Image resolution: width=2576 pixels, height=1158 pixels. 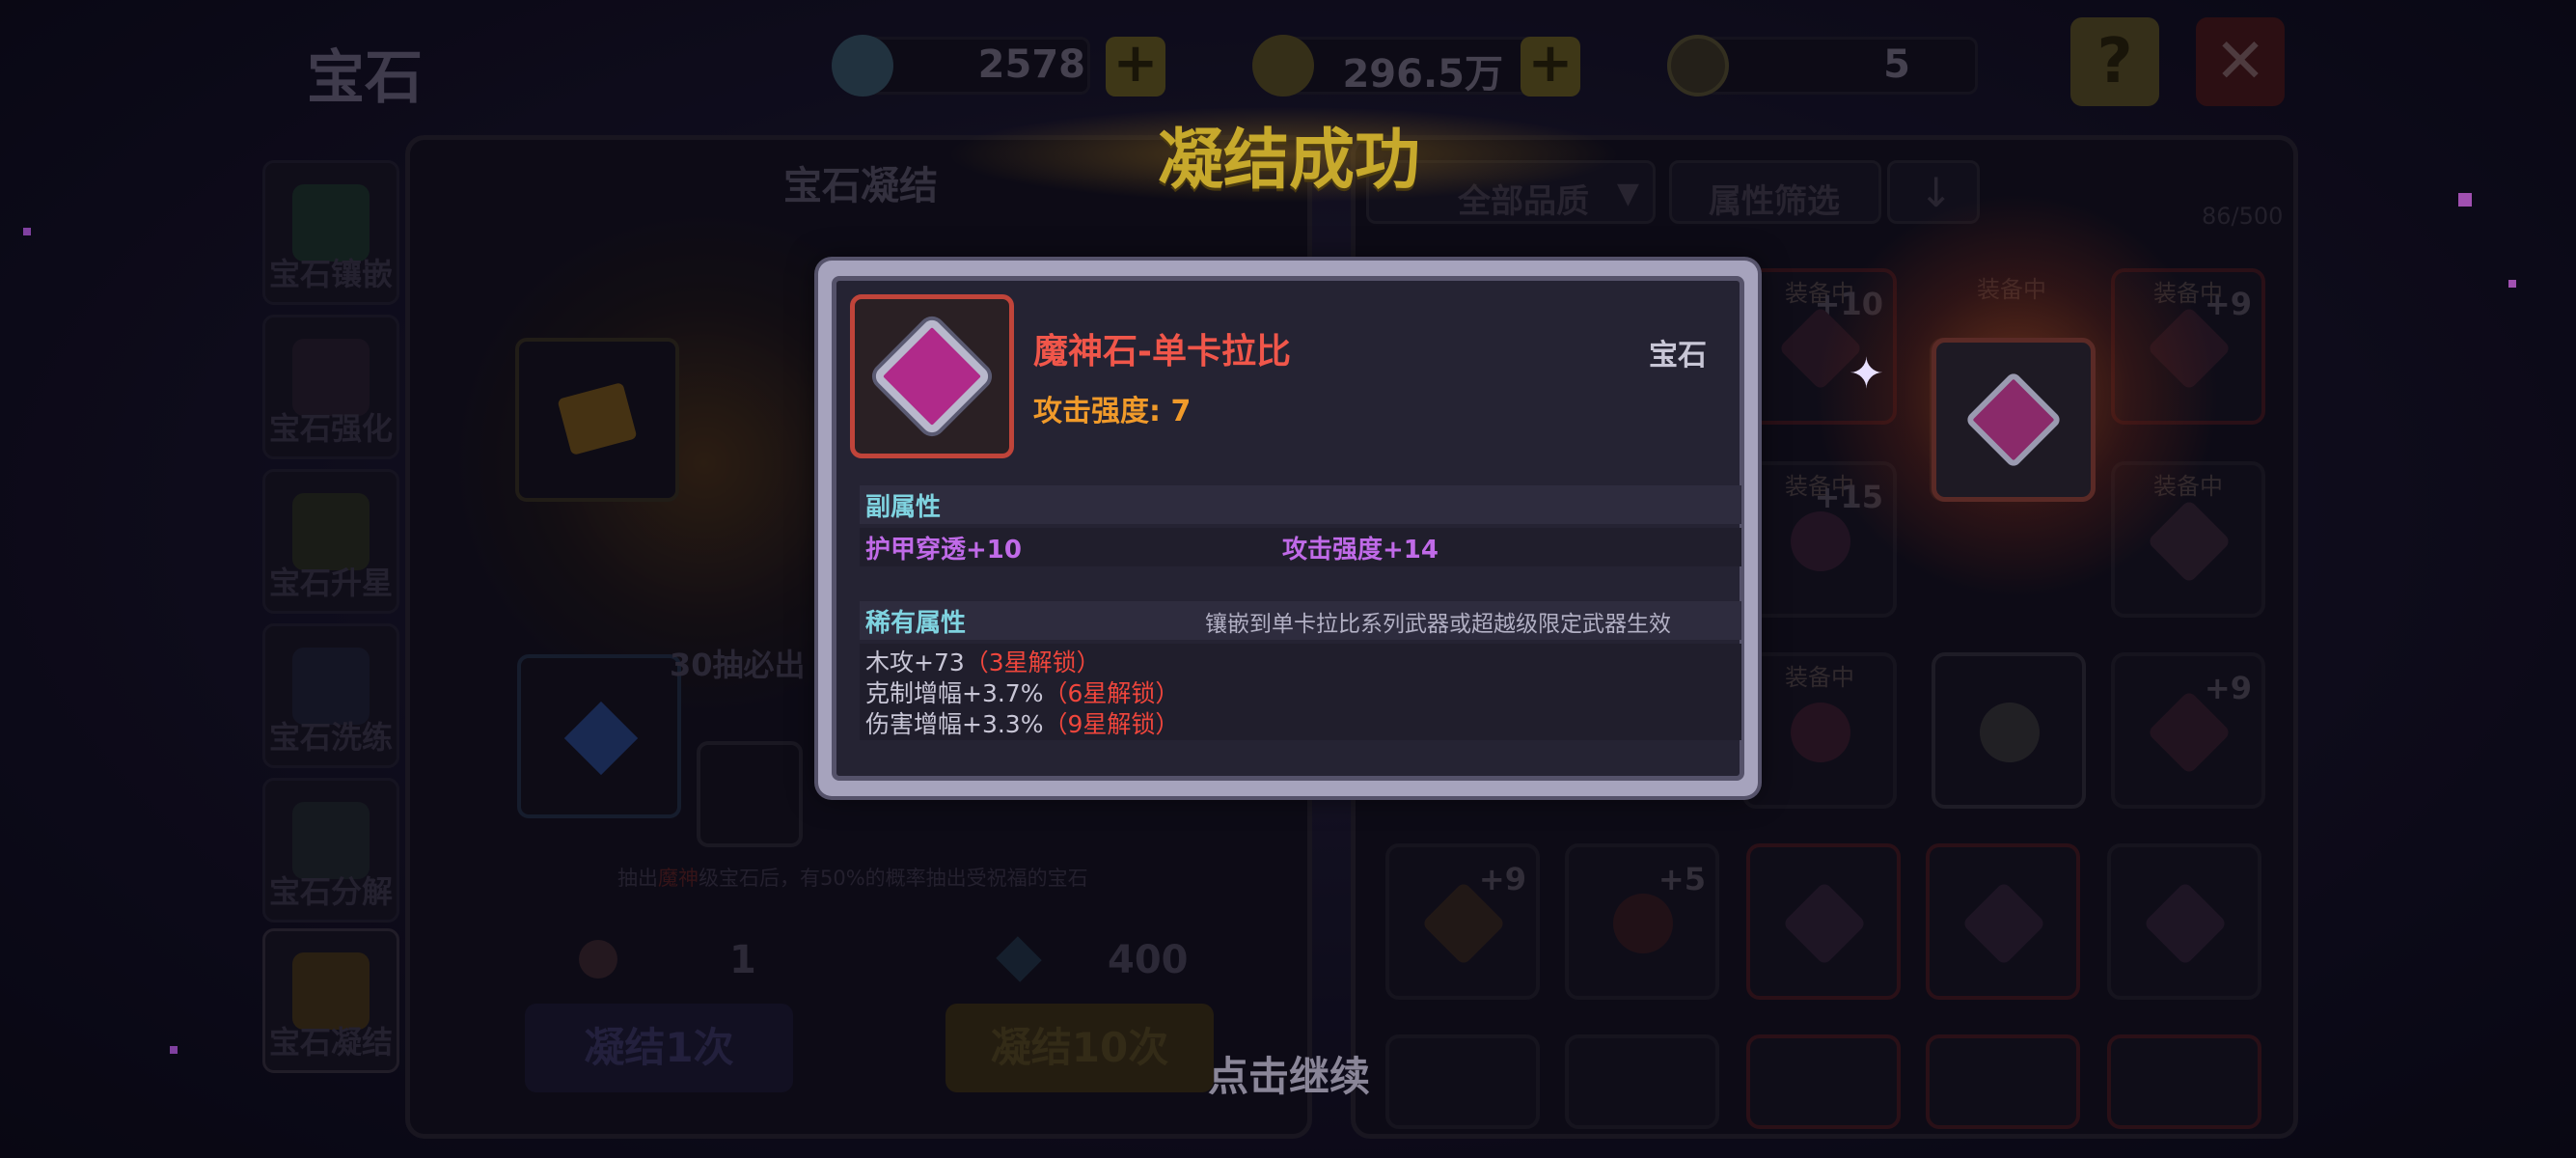 What do you see at coordinates (916, 623) in the screenshot?
I see `rare-attr-title: 稀有属性` at bounding box center [916, 623].